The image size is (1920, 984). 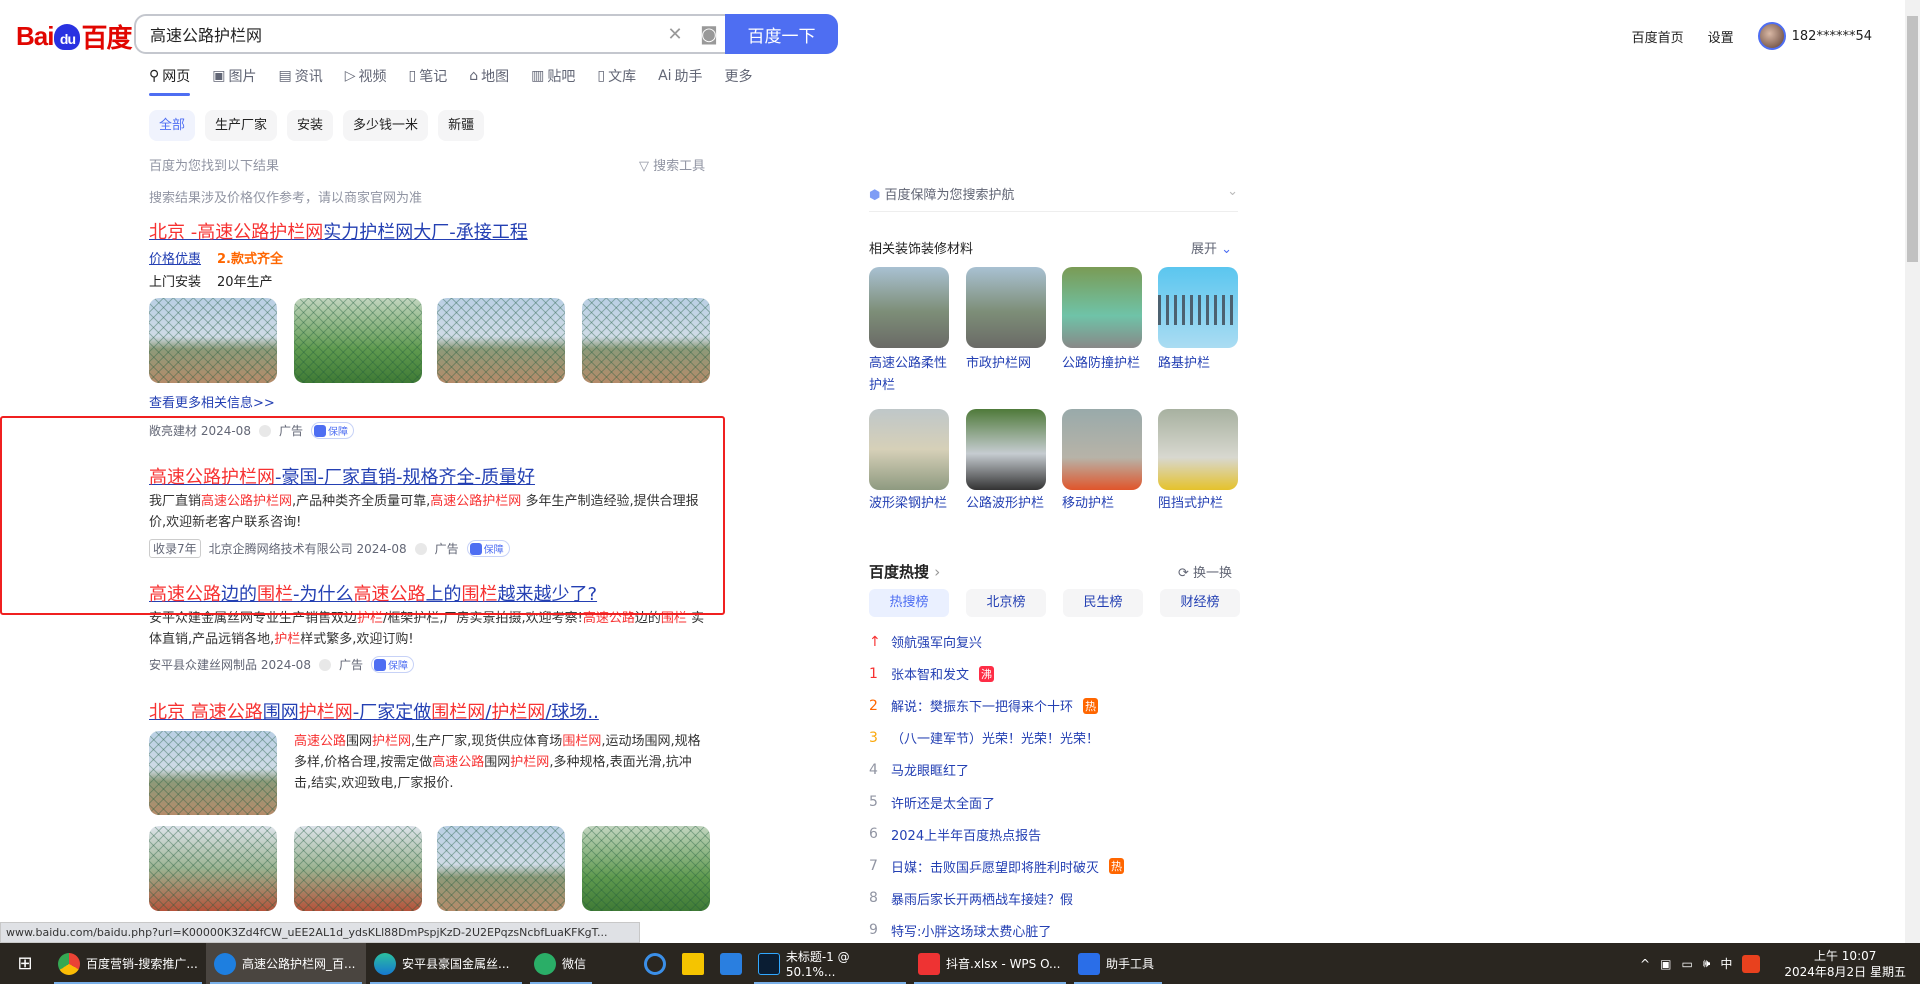 I want to click on ime-indicator: 中, so click(x=1726, y=963).